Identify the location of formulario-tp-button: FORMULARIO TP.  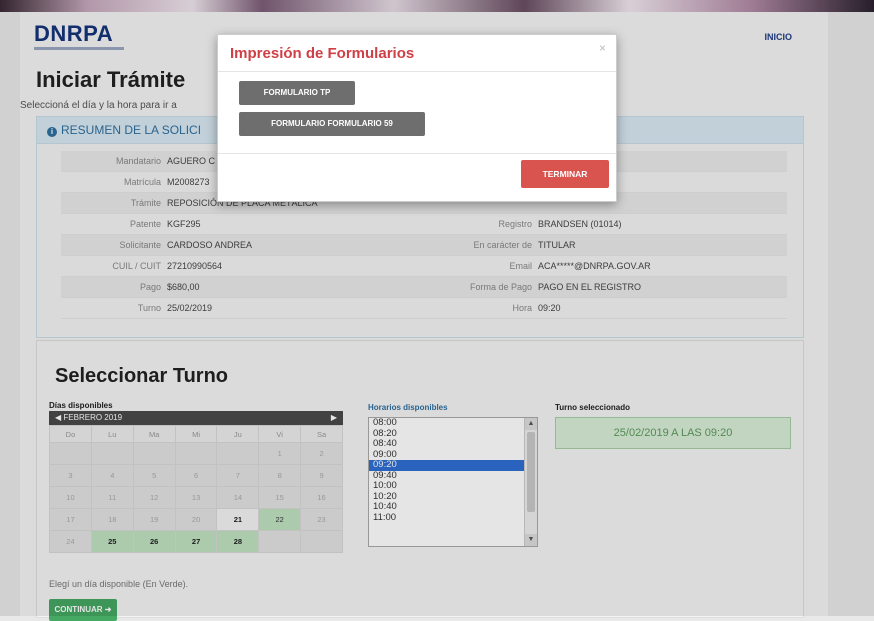
(297, 93).